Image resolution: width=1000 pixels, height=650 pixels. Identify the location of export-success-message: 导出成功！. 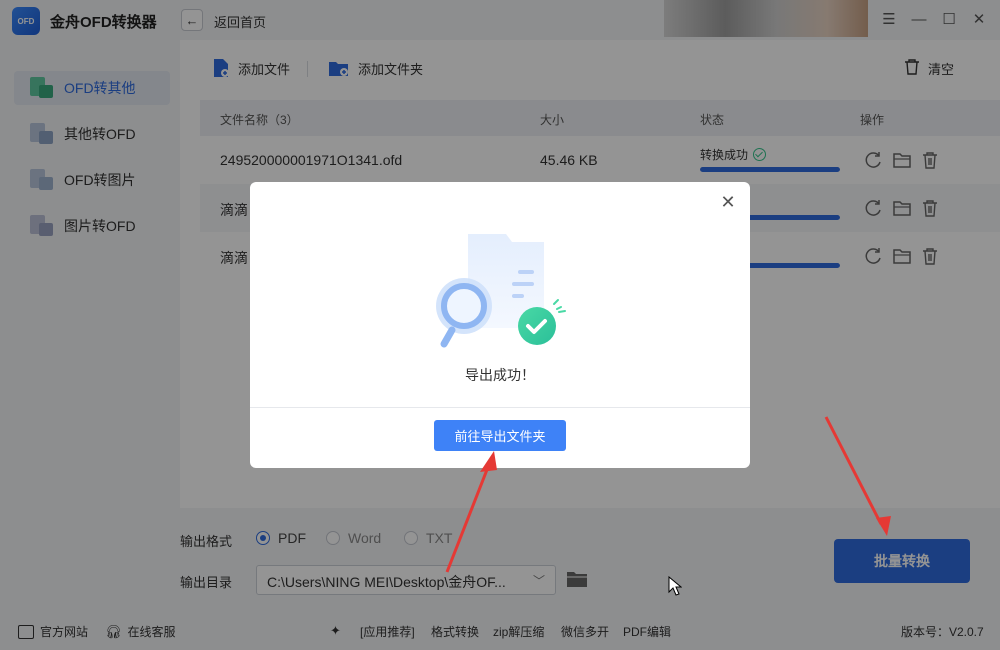
(500, 375).